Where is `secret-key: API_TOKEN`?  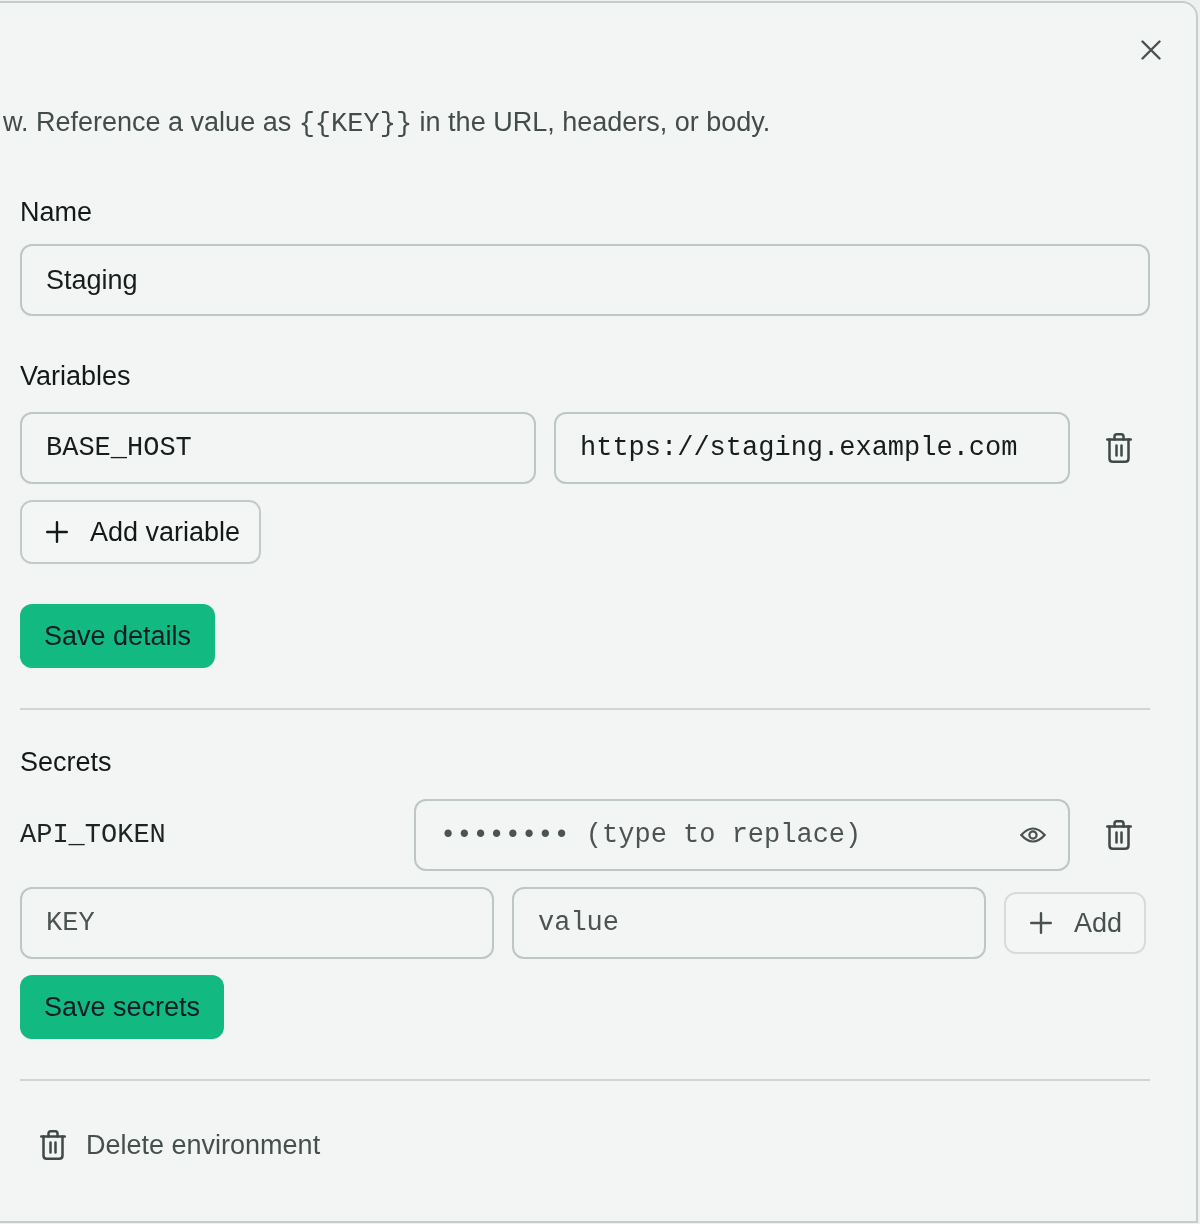 secret-key: API_TOKEN is located at coordinates (93, 835).